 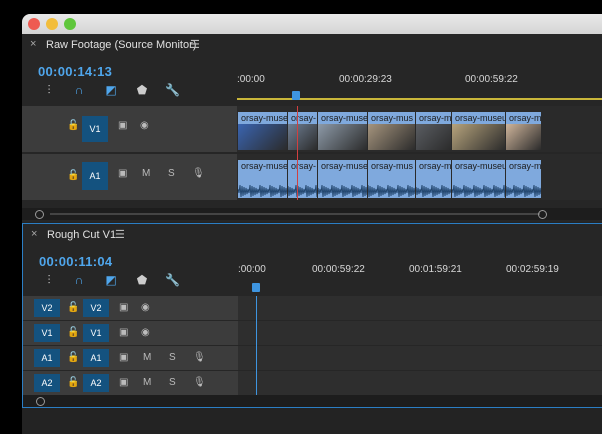 What do you see at coordinates (312, 401) in the screenshot?
I see `sequence-scrollbar` at bounding box center [312, 401].